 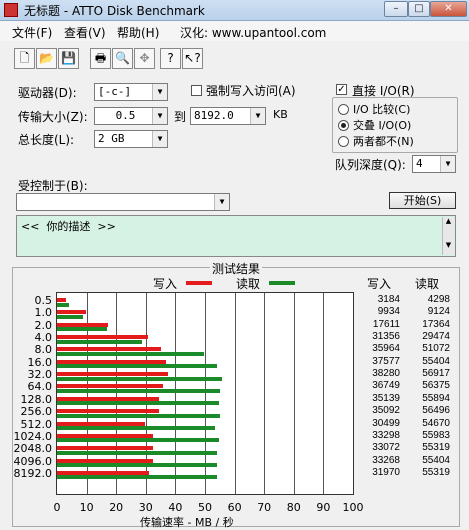 I want to click on transfer-to-select: 8192.0 ▼, so click(x=228, y=116).